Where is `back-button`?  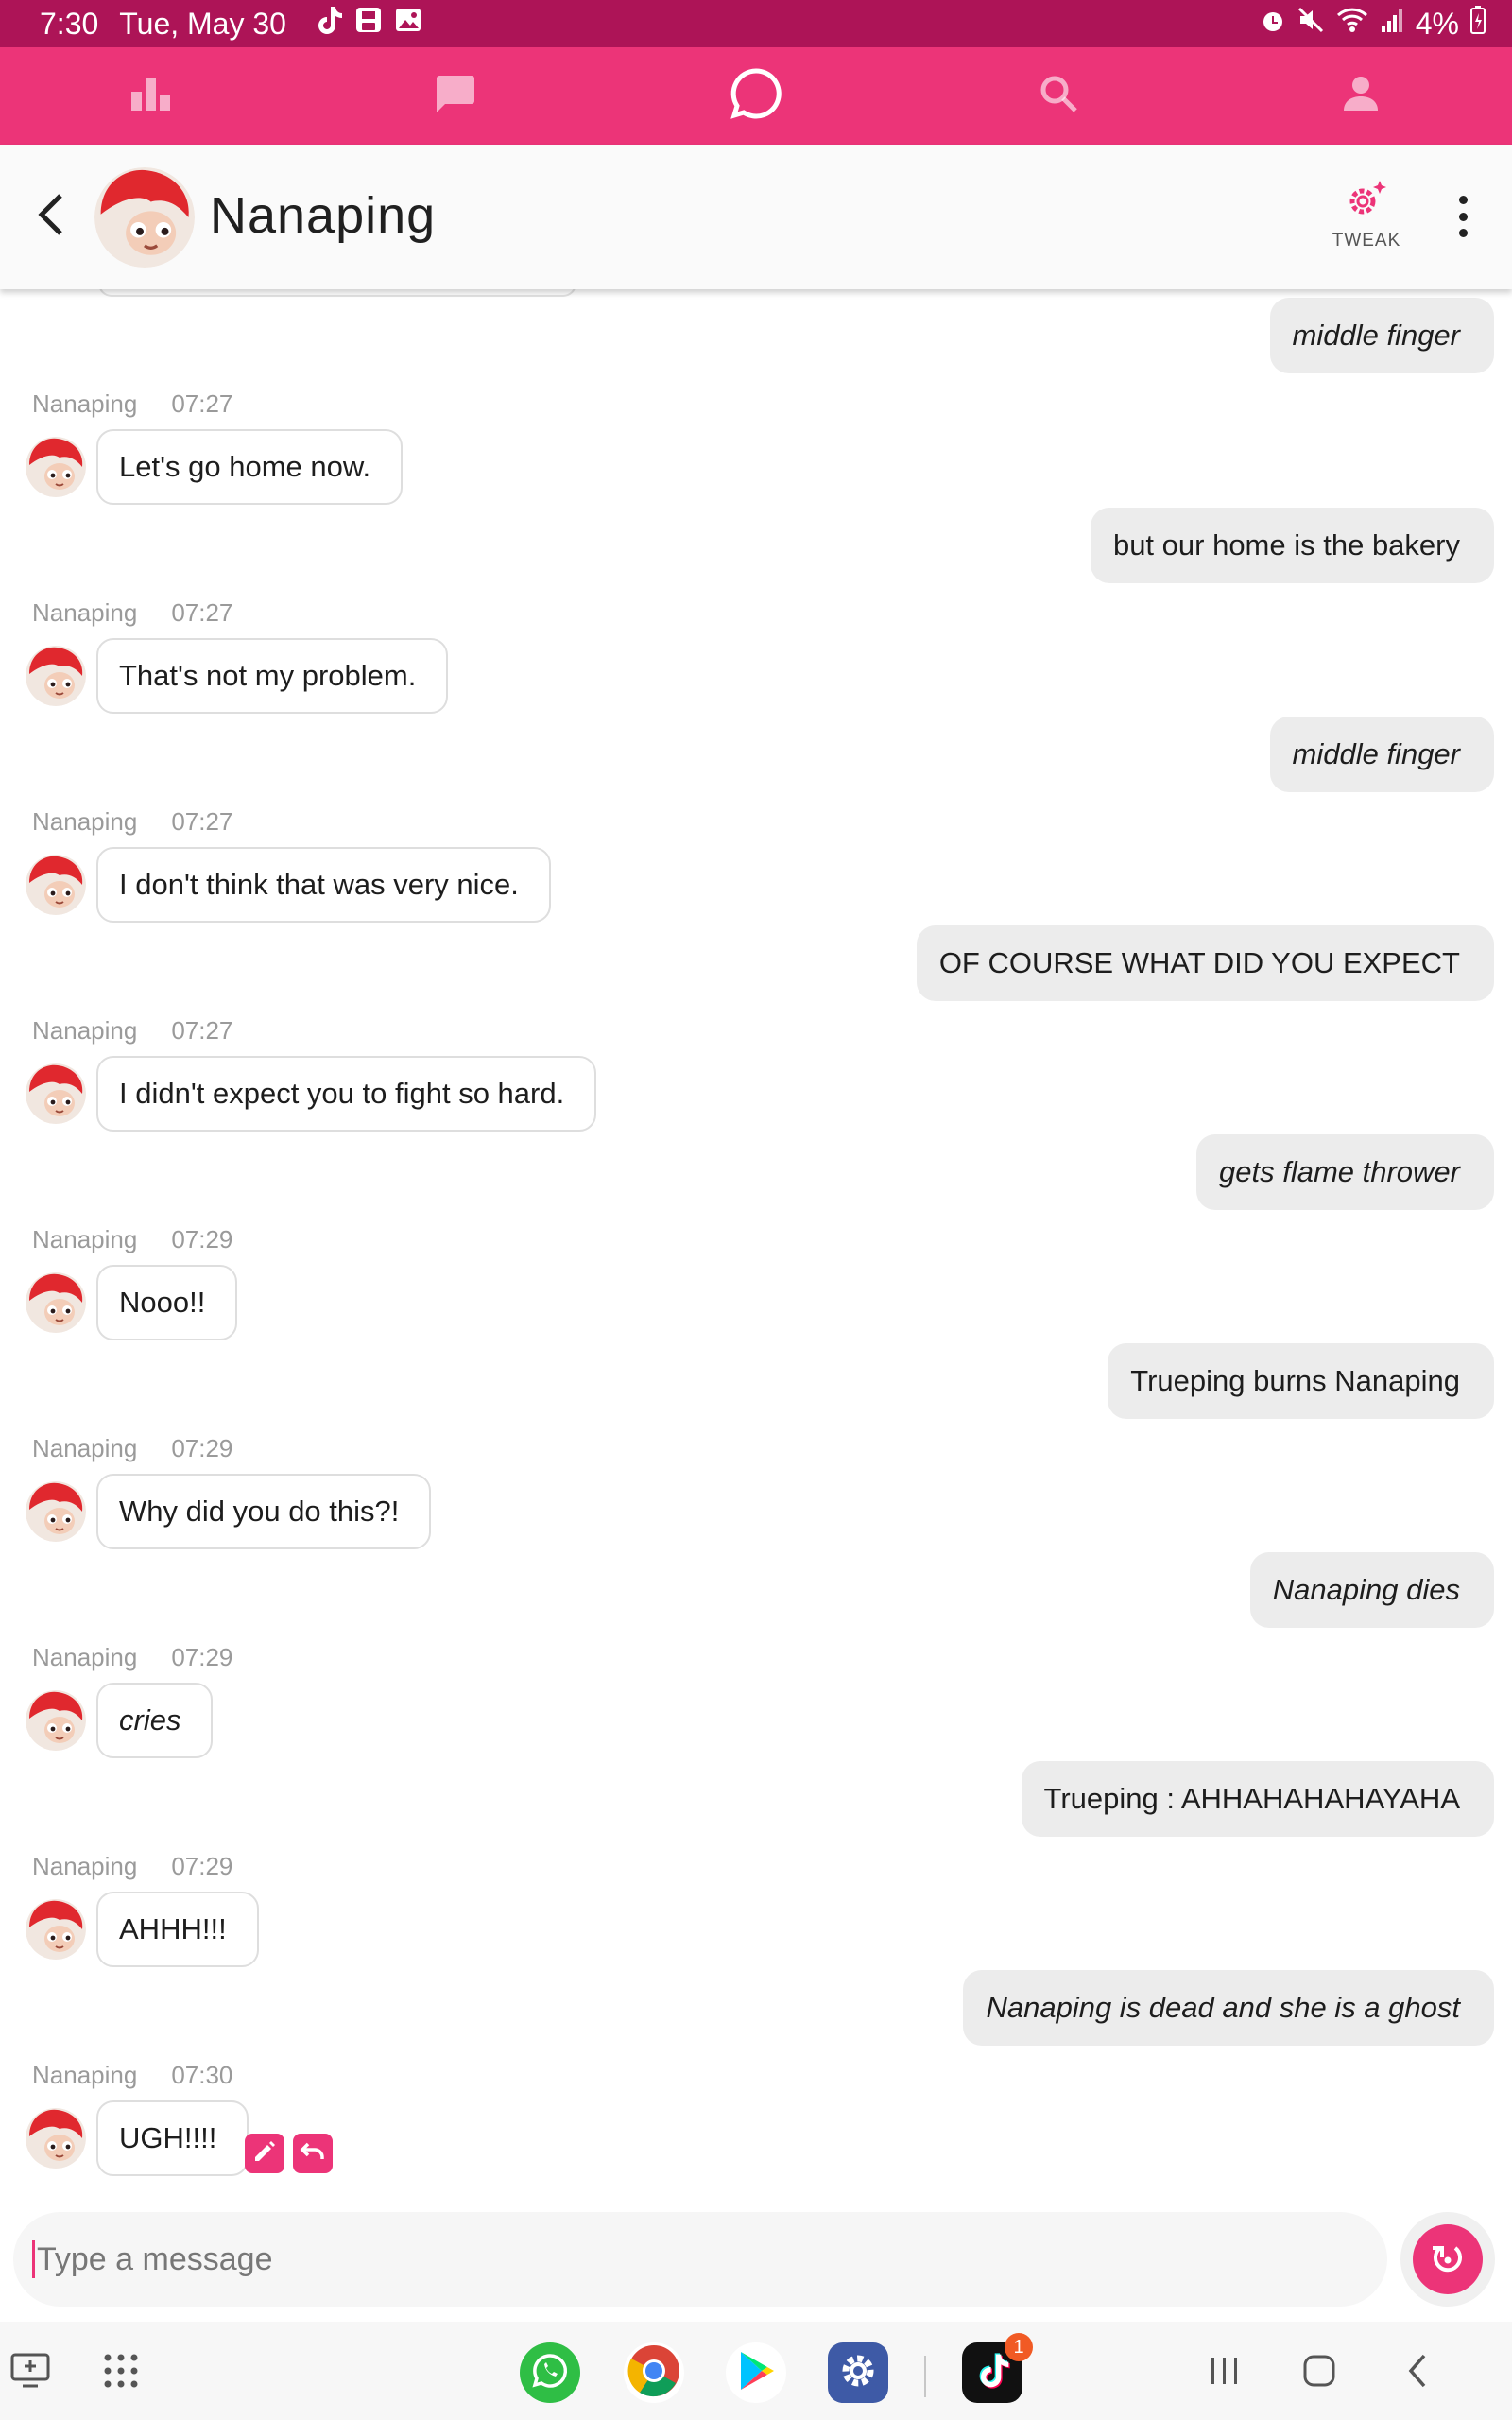 back-button is located at coordinates (50, 217).